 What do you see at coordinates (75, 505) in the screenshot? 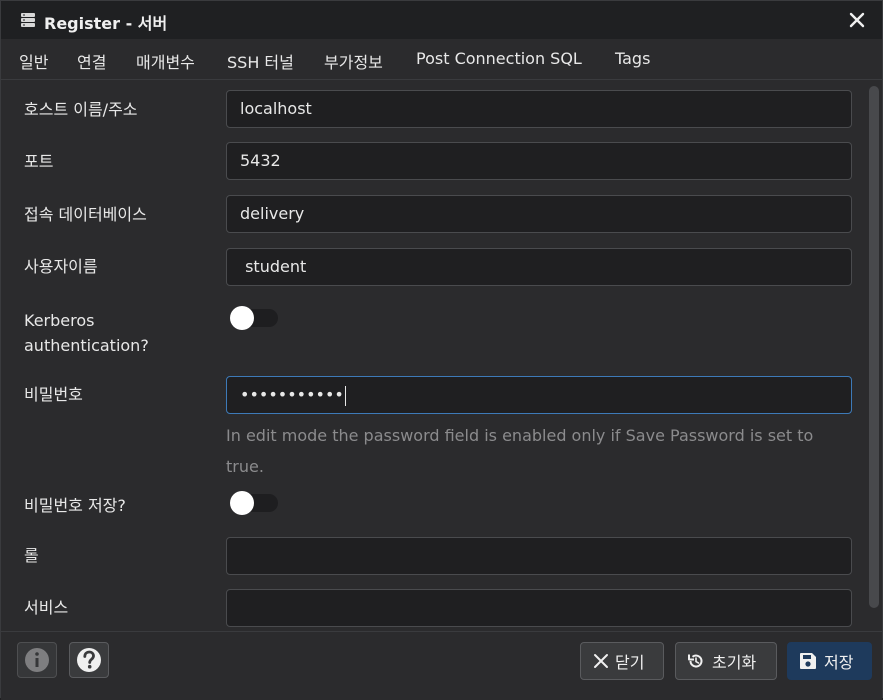
I see `save-password-label: 비밀번호 저장?` at bounding box center [75, 505].